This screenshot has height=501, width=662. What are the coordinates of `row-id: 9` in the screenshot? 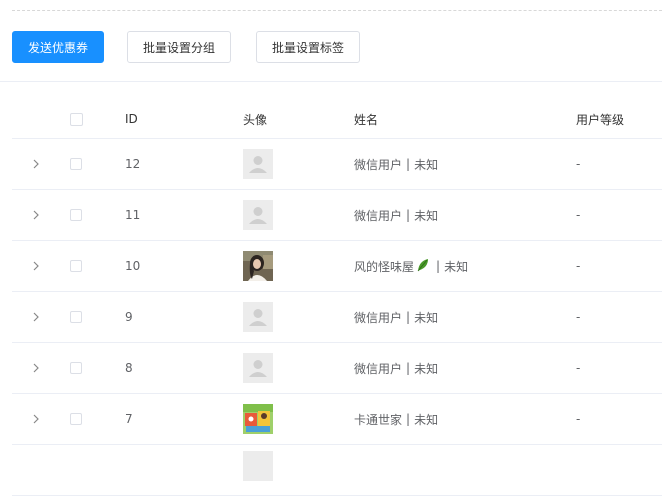 It's located at (129, 317).